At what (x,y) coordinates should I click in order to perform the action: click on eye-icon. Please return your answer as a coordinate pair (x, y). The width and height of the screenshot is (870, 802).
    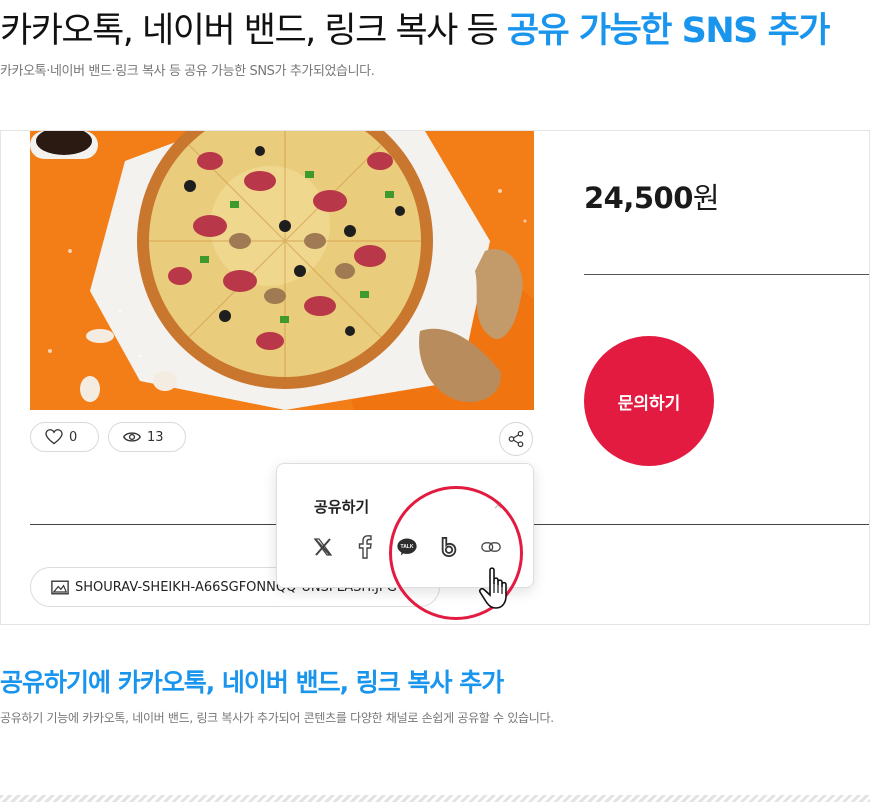
    Looking at the image, I should click on (132, 437).